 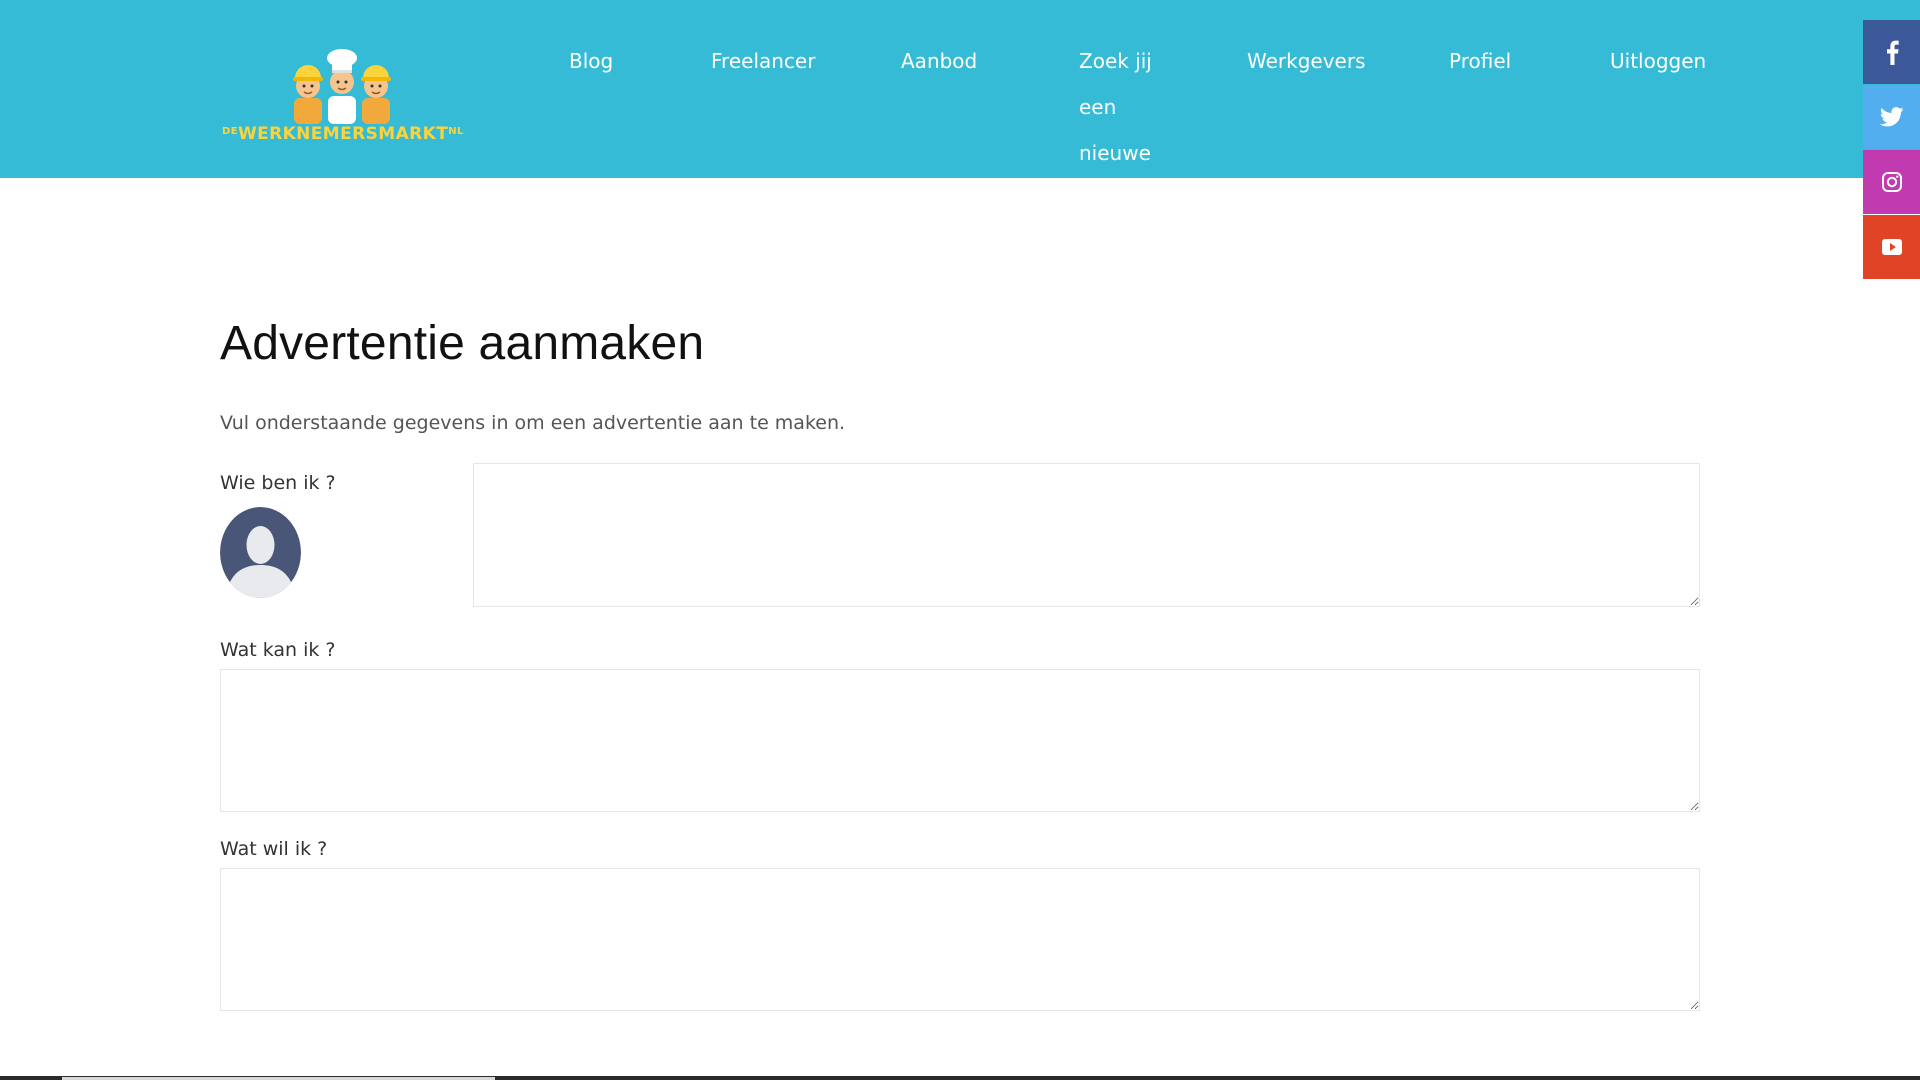 I want to click on field-wie-ben-ik: Wie ben ik ?, so click(x=960, y=535).